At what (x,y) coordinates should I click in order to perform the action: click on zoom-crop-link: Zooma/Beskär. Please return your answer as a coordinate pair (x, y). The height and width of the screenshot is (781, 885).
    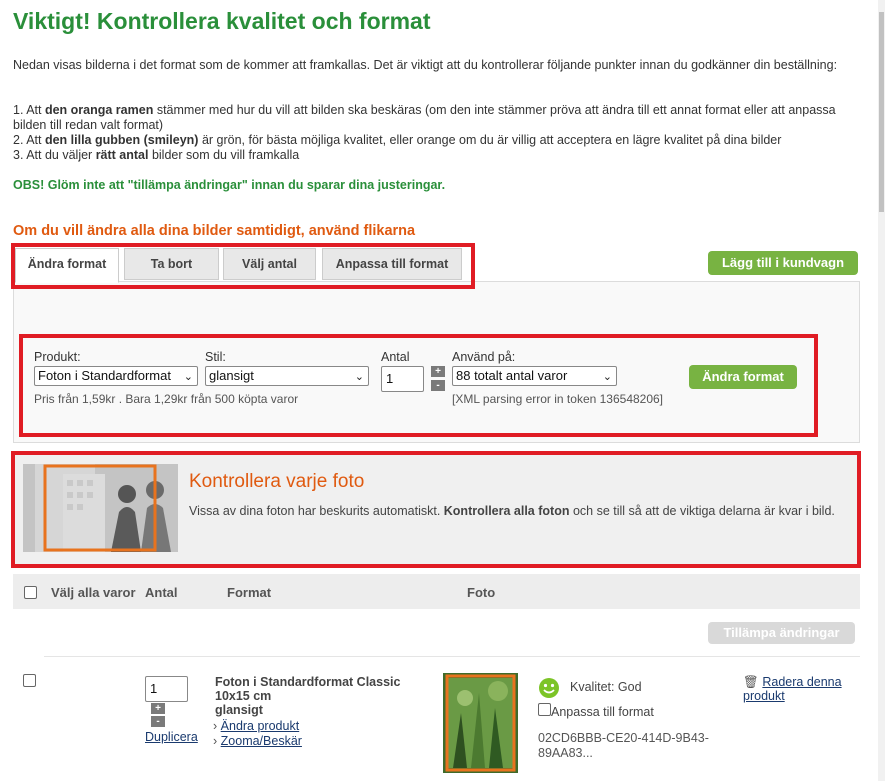
    Looking at the image, I should click on (261, 741).